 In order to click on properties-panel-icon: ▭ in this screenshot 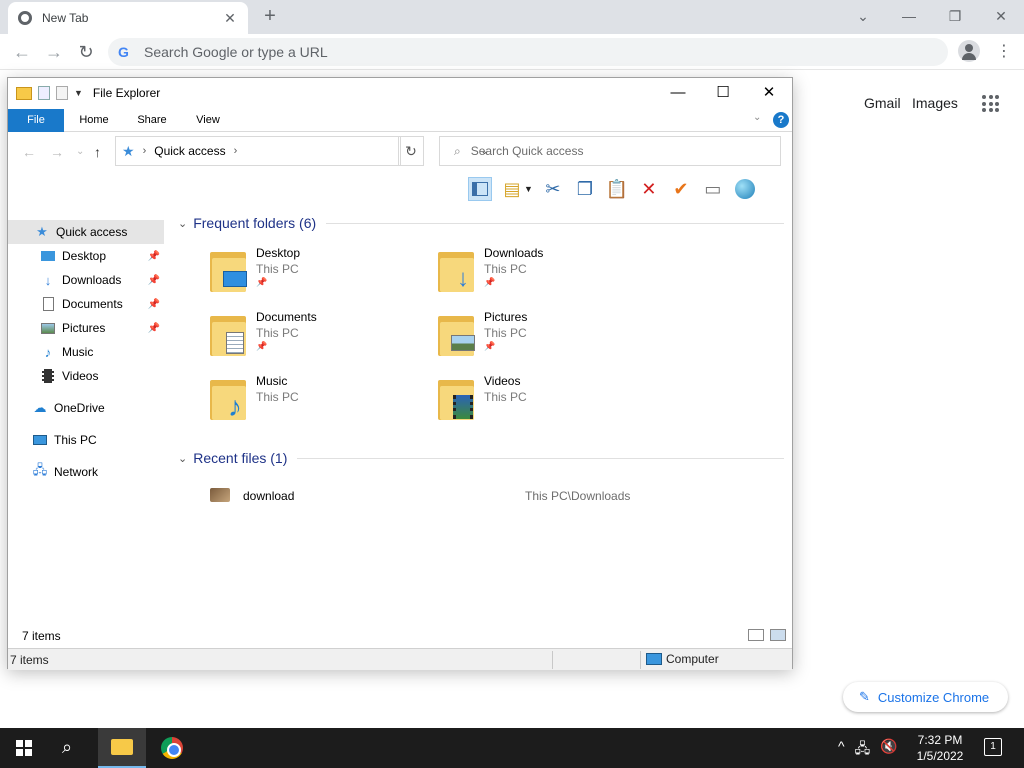, I will do `click(713, 189)`.